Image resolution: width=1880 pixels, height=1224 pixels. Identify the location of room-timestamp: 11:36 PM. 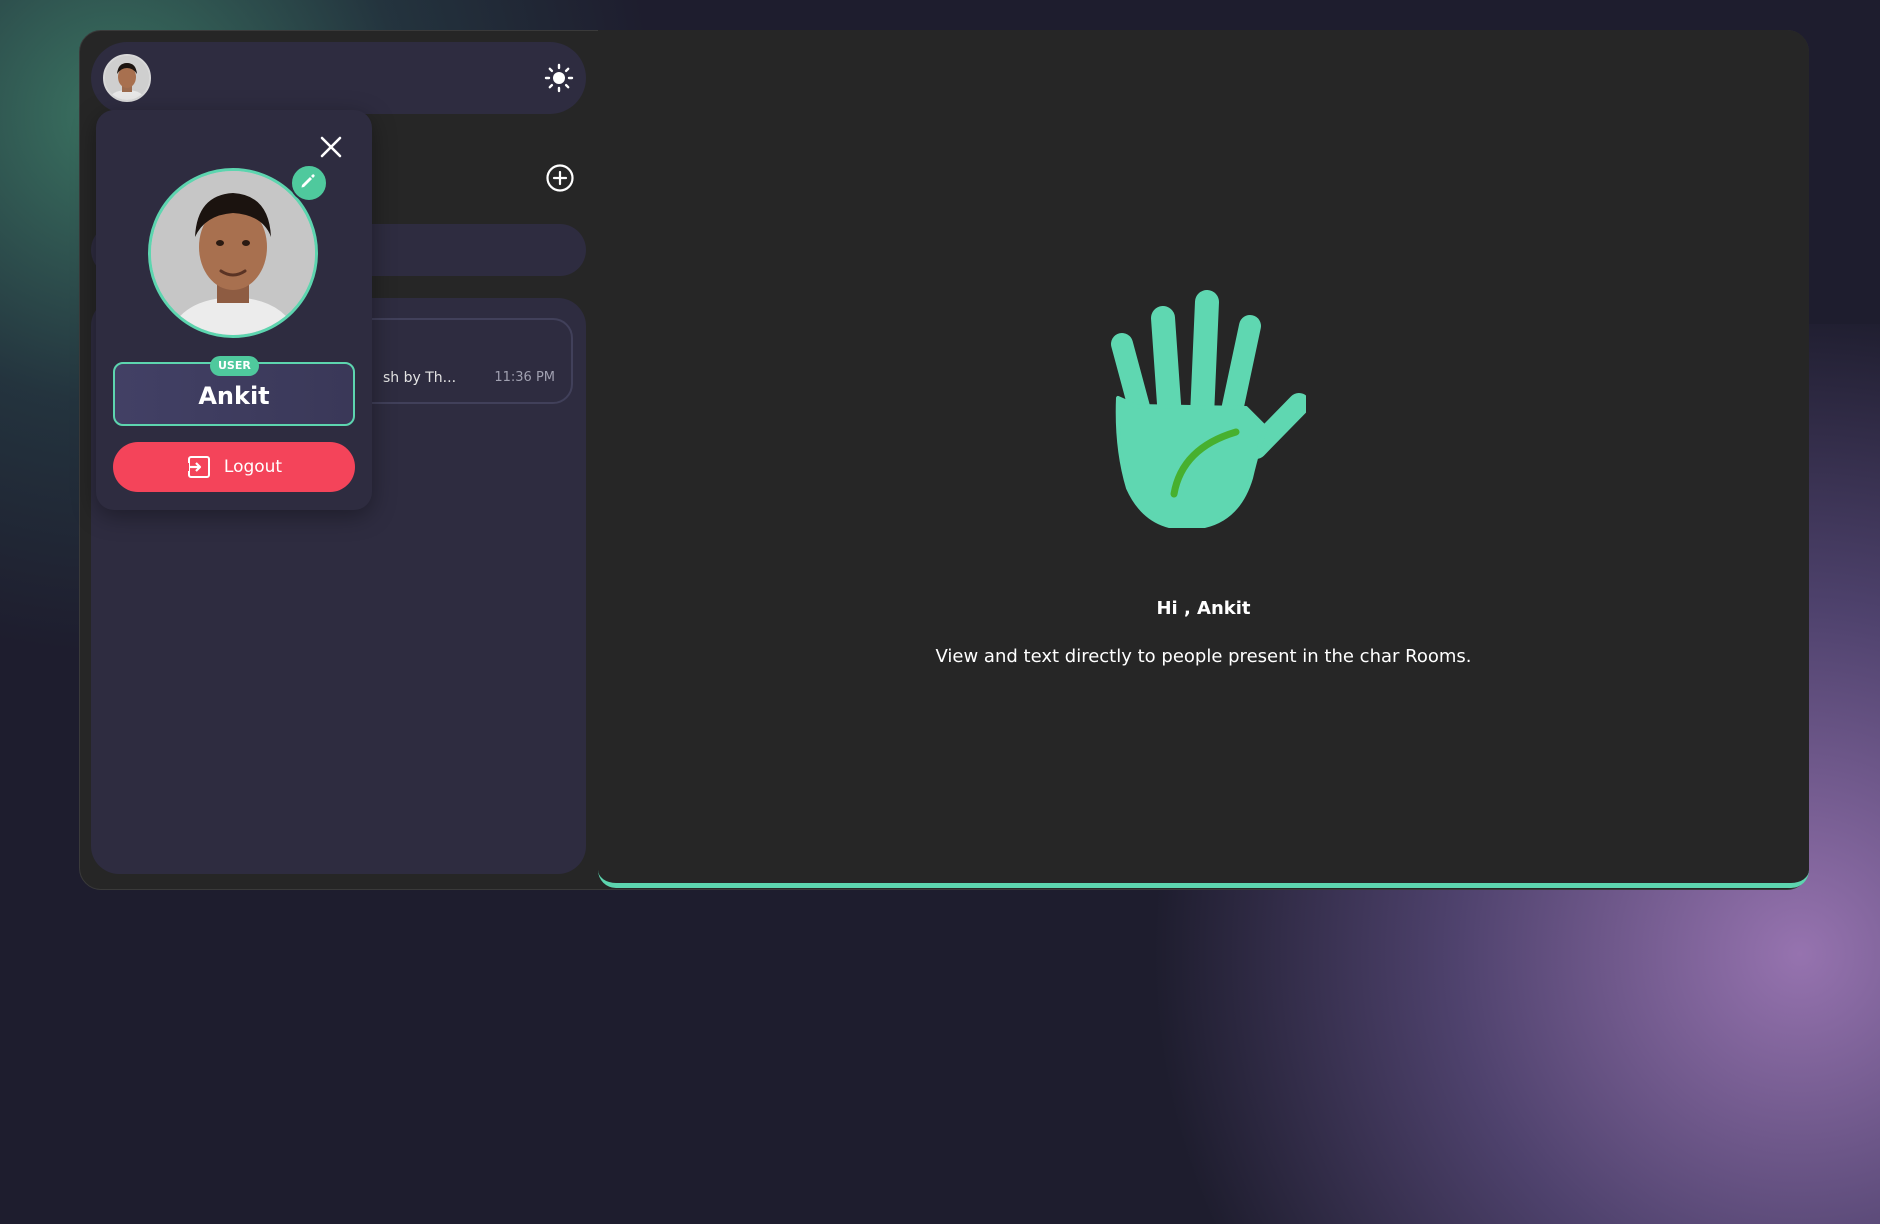
(524, 377).